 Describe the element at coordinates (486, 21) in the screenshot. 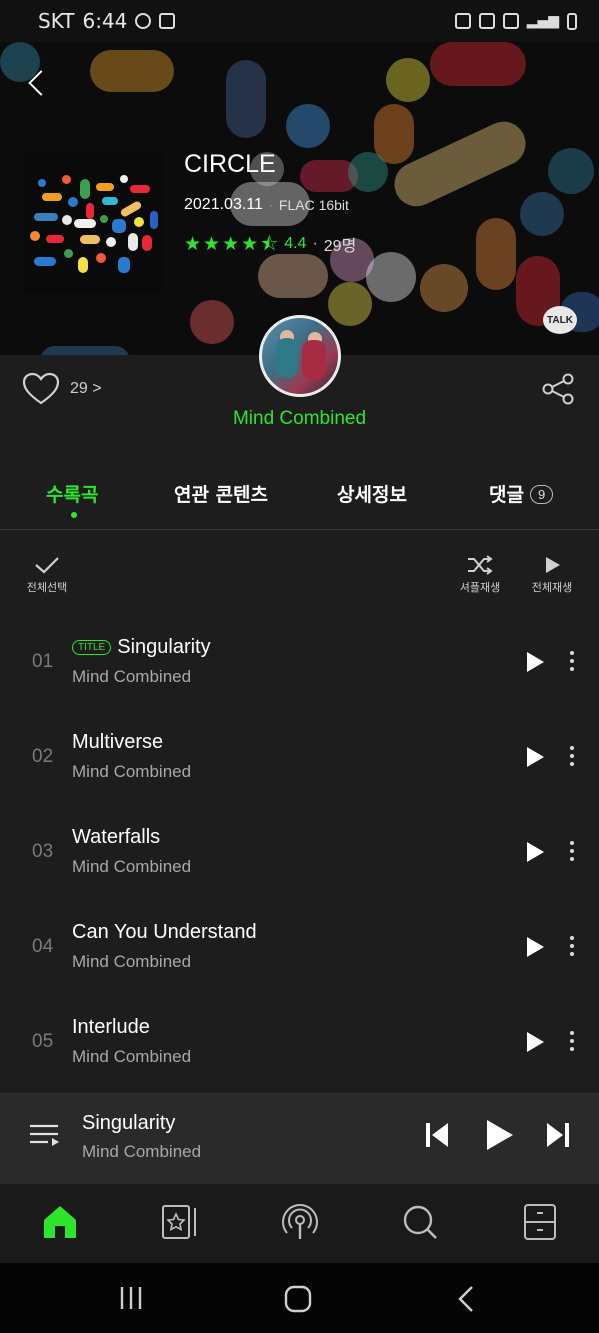

I see `alarm-icon` at that location.